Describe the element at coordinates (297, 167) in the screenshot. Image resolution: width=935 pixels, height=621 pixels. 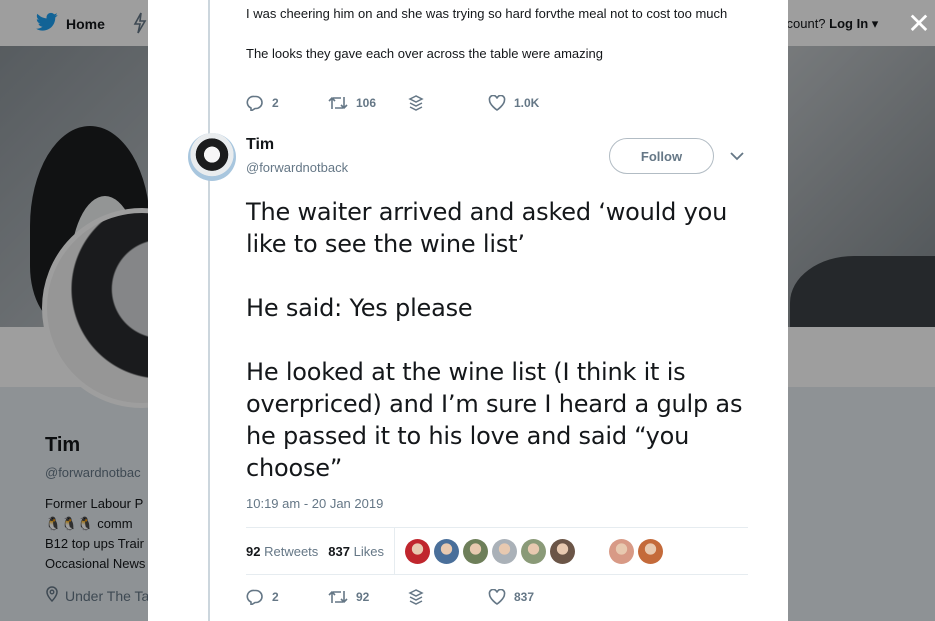
I see `tweet-author-handle: @forwardnotback` at that location.